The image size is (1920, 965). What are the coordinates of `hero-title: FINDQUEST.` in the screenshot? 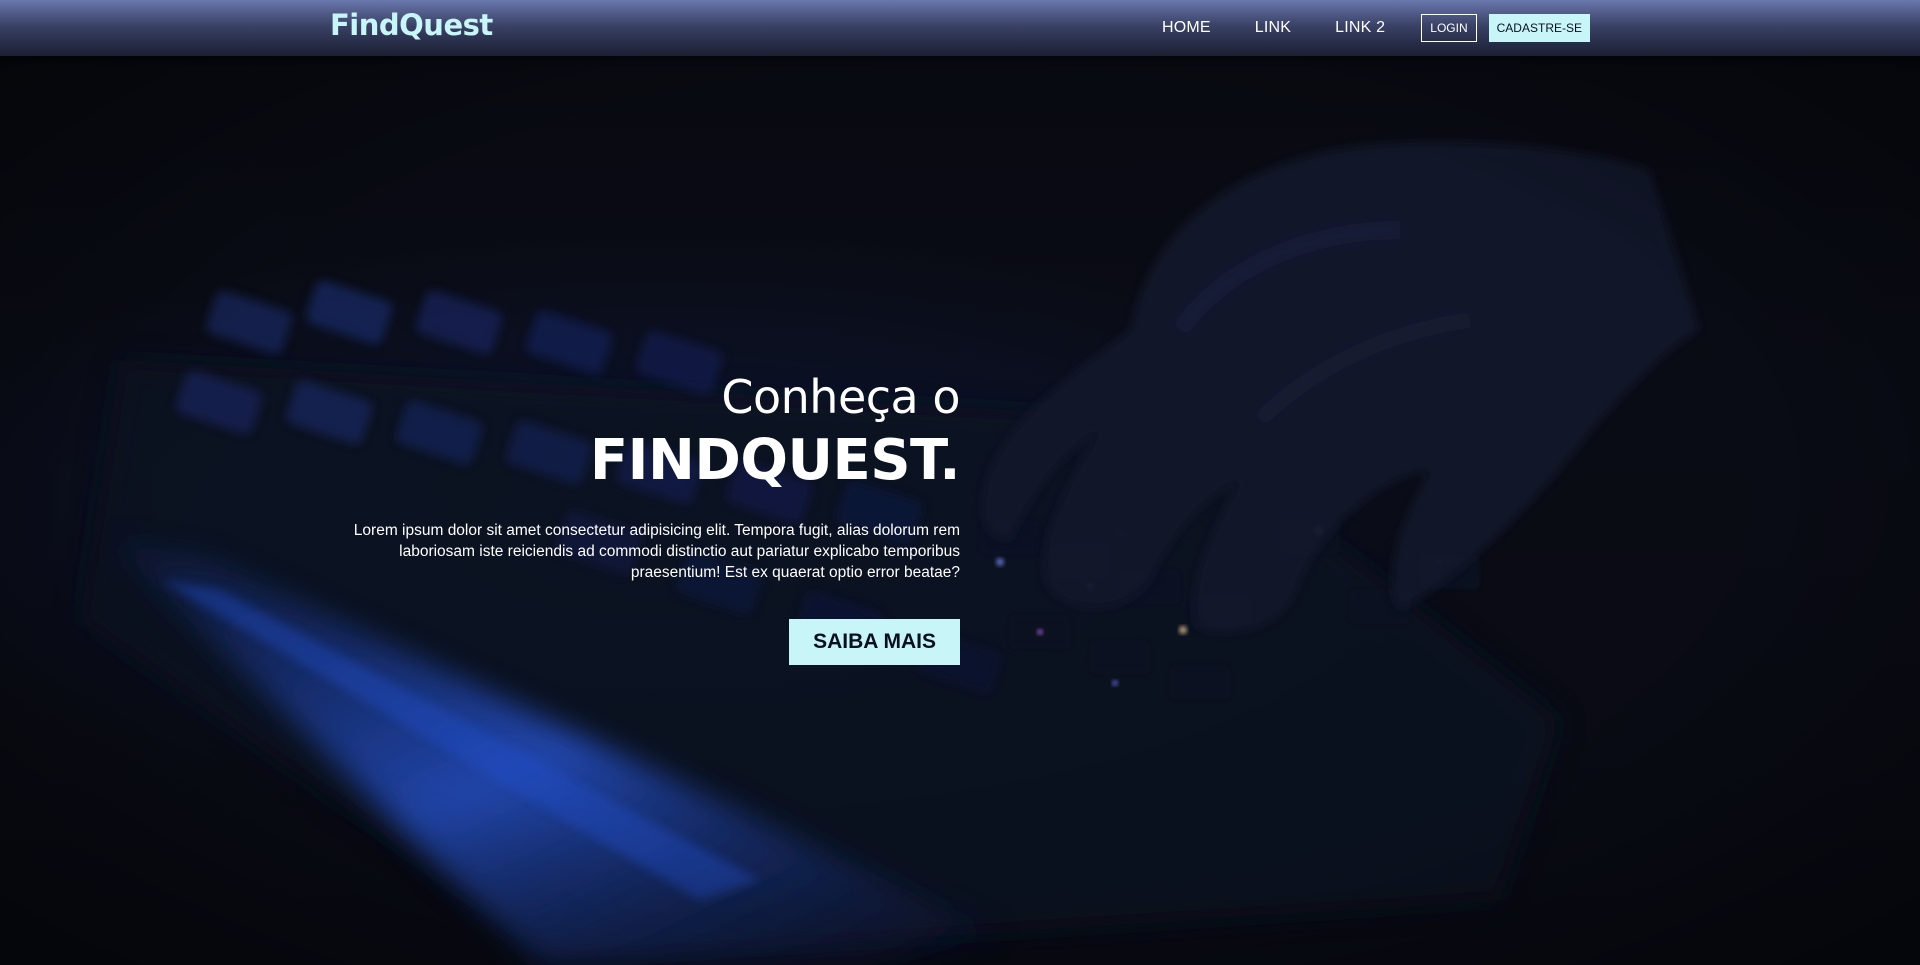 It's located at (775, 460).